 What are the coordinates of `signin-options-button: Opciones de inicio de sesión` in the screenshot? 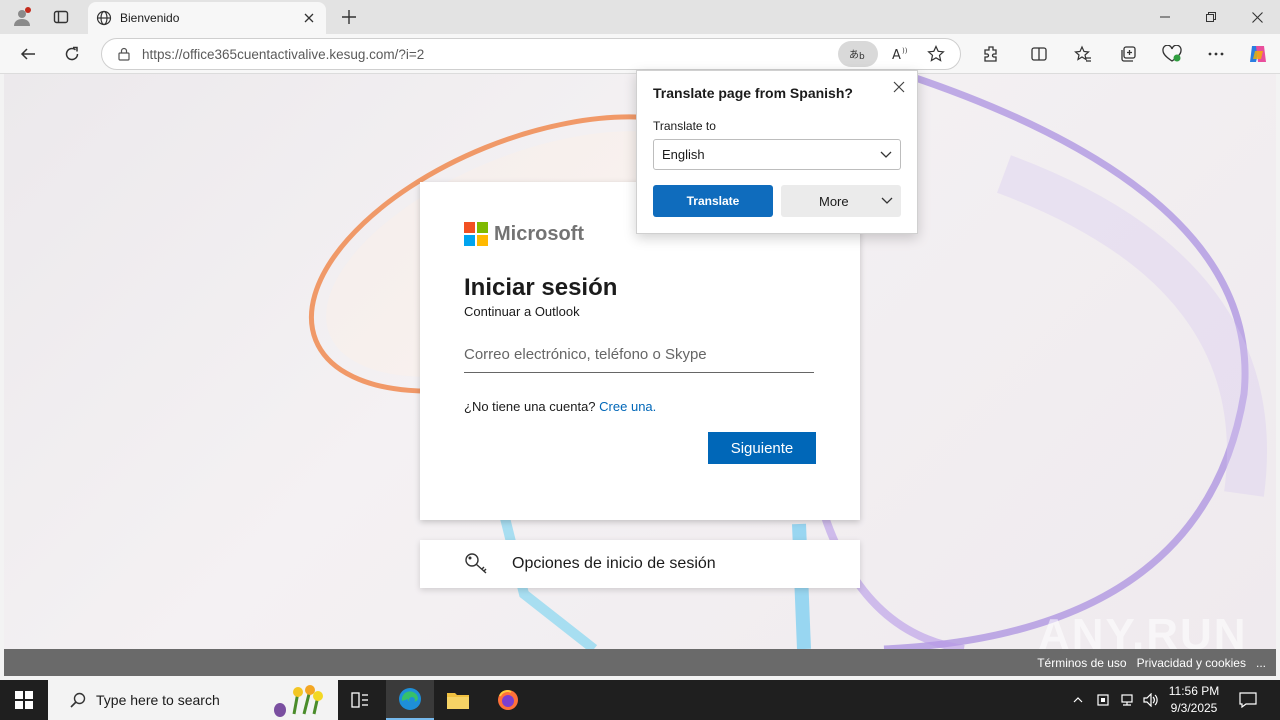 It's located at (640, 564).